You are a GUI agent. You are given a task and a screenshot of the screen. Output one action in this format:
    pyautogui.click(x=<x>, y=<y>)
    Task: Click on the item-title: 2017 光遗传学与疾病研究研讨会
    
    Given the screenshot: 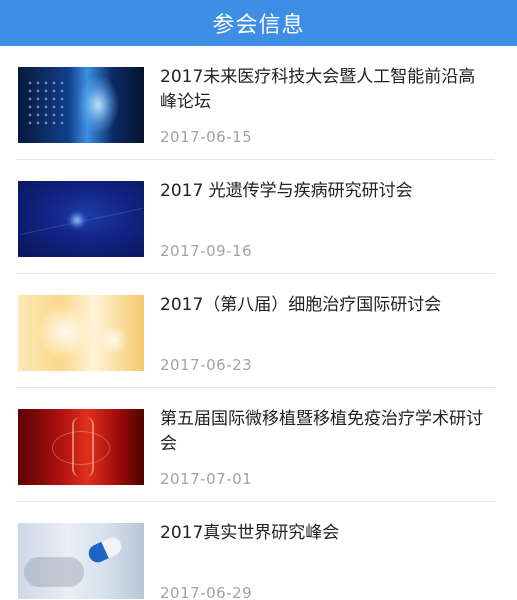 What is the action you would take?
    pyautogui.click(x=286, y=191)
    